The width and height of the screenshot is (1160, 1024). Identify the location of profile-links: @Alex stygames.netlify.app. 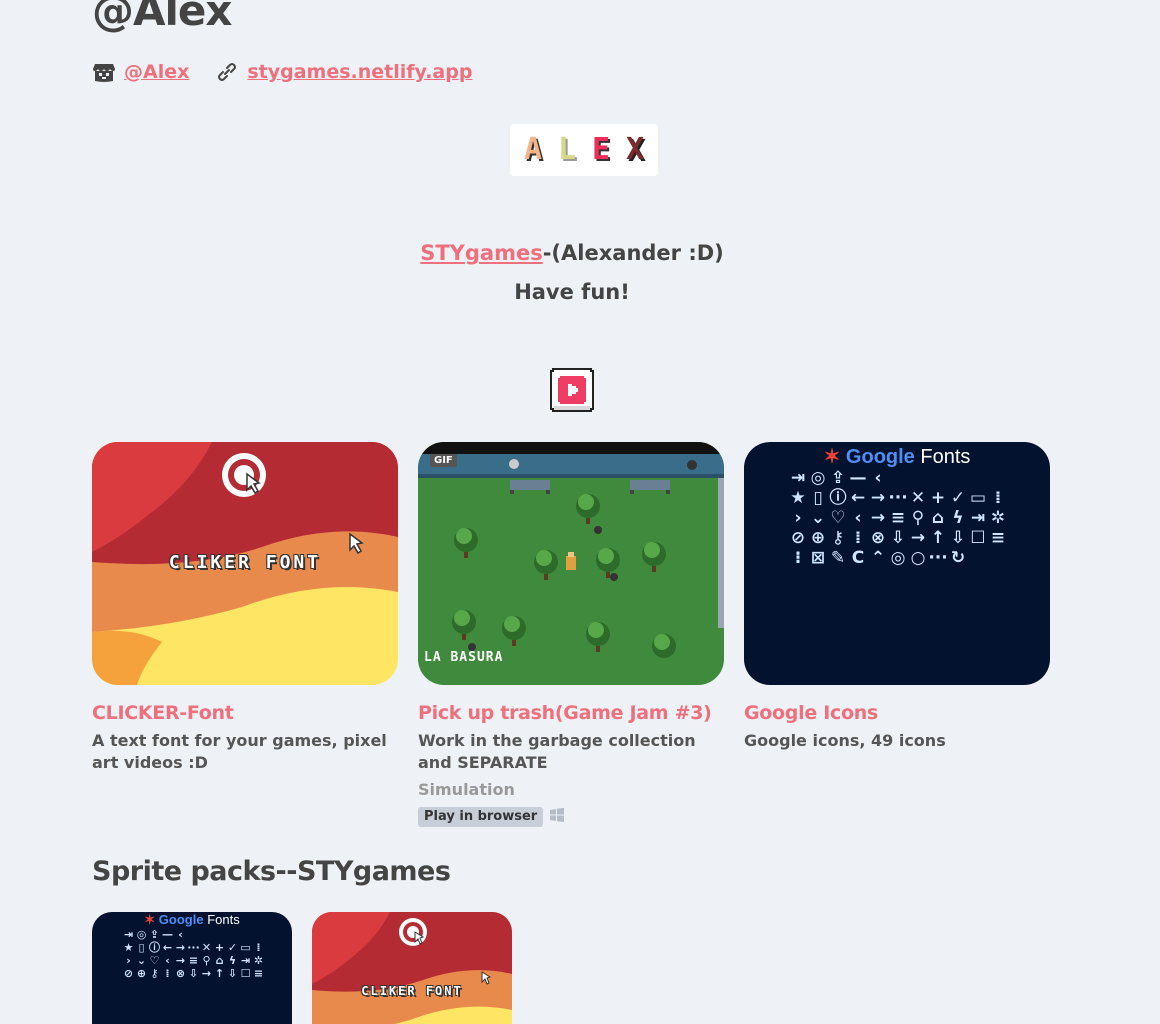
(282, 72).